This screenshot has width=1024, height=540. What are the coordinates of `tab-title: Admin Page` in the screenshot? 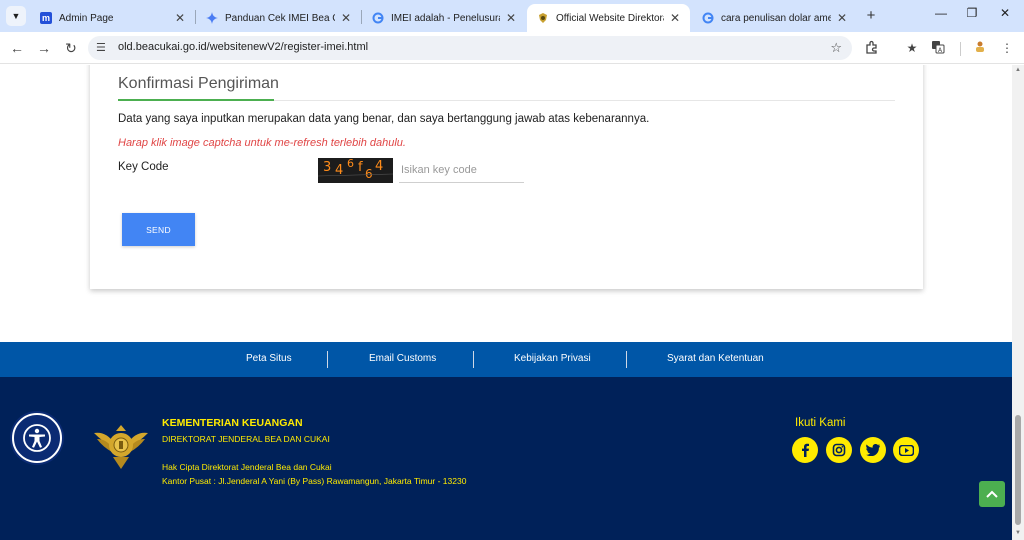 It's located at (86, 18).